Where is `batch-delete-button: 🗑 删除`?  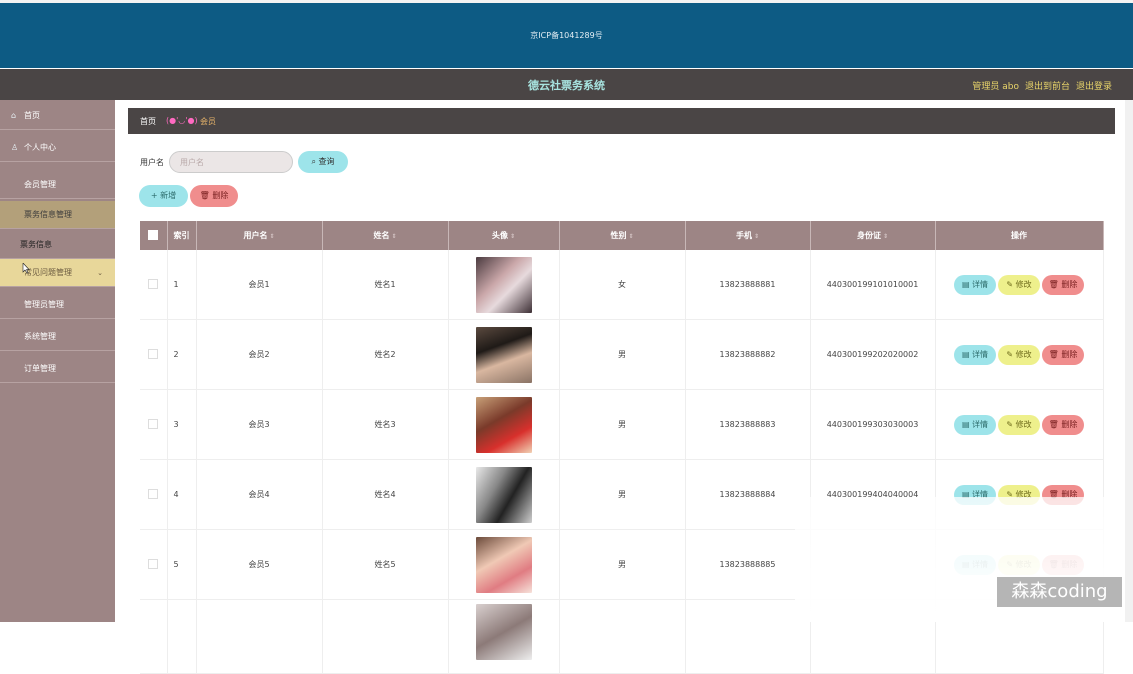 batch-delete-button: 🗑 删除 is located at coordinates (214, 196).